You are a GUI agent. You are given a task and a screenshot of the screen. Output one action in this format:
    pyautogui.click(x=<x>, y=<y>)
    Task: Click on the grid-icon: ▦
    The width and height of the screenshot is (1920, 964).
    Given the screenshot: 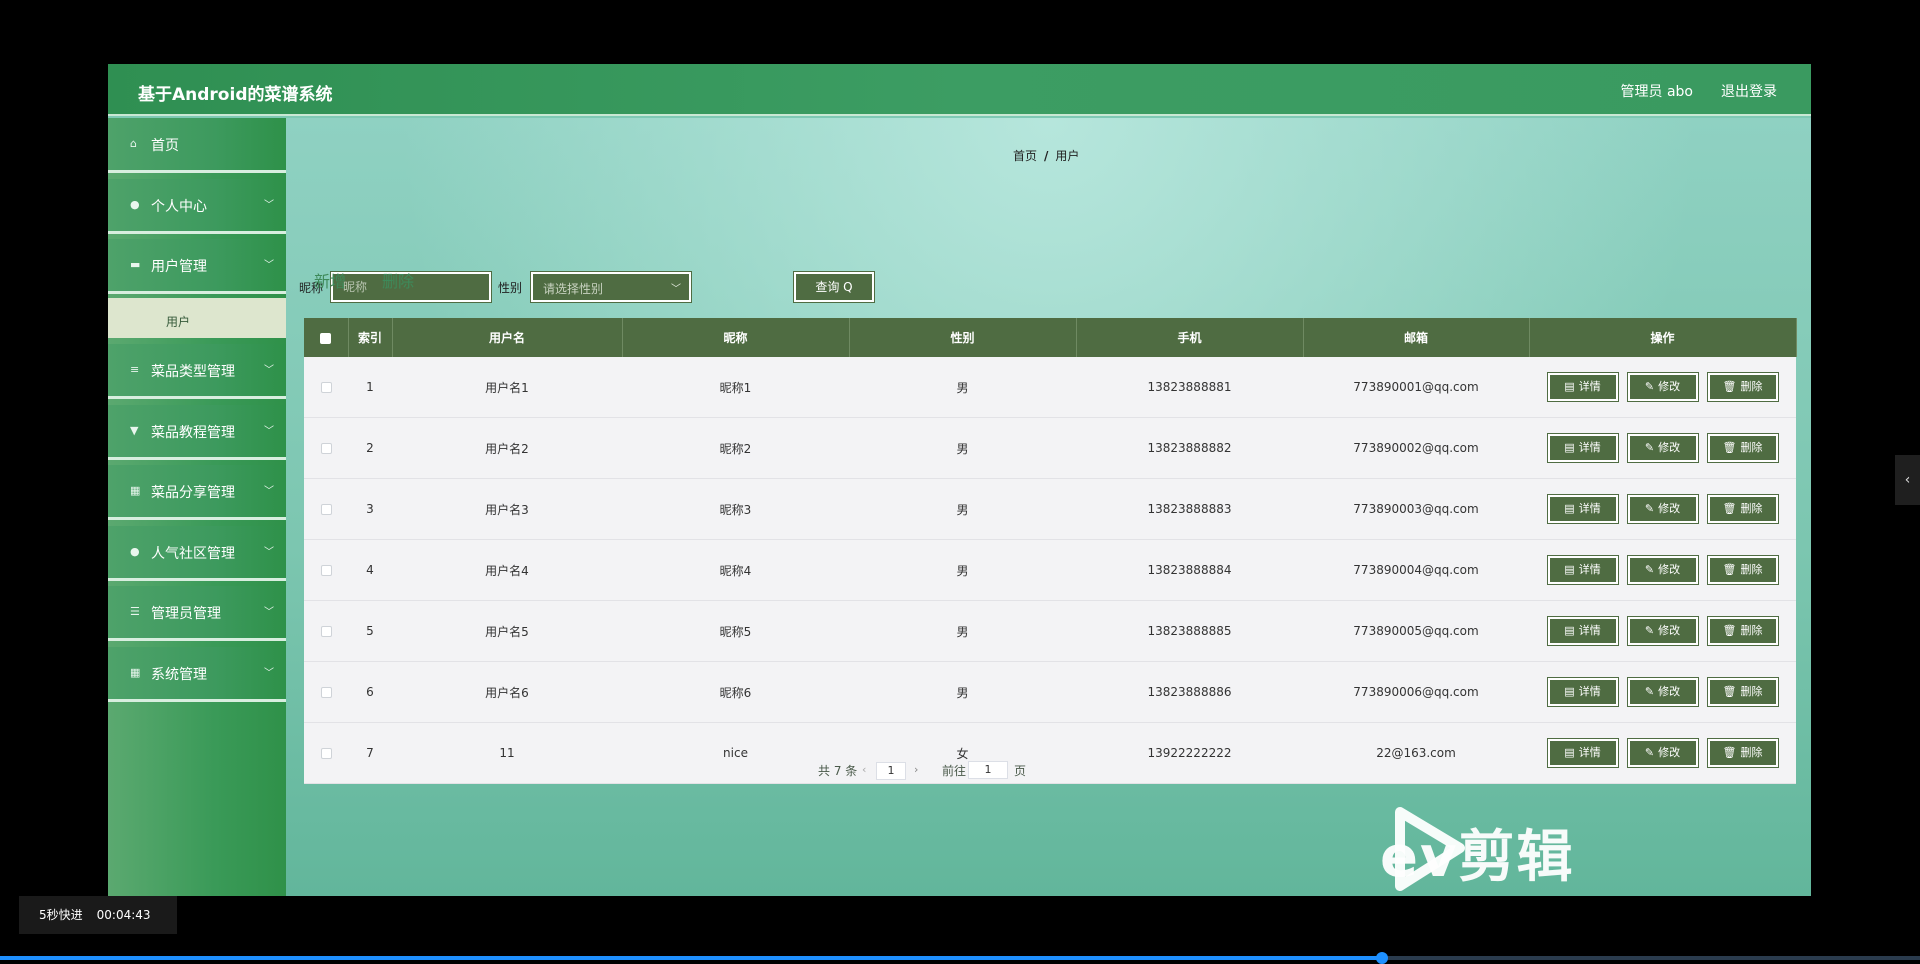 What is the action you would take?
    pyautogui.click(x=135, y=490)
    